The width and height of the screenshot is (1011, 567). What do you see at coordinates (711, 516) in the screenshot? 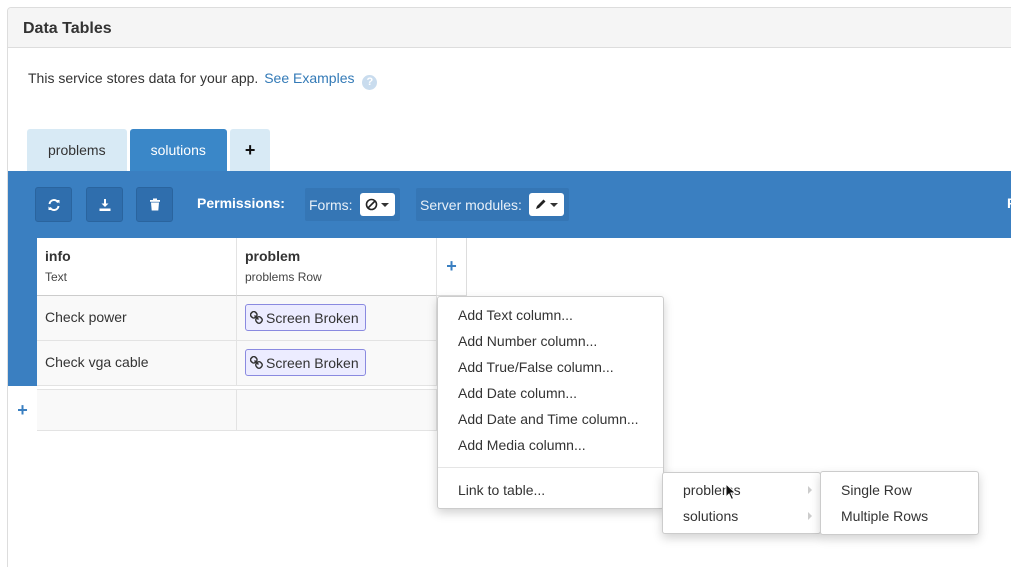
I see `submenu-item-label: solutions` at bounding box center [711, 516].